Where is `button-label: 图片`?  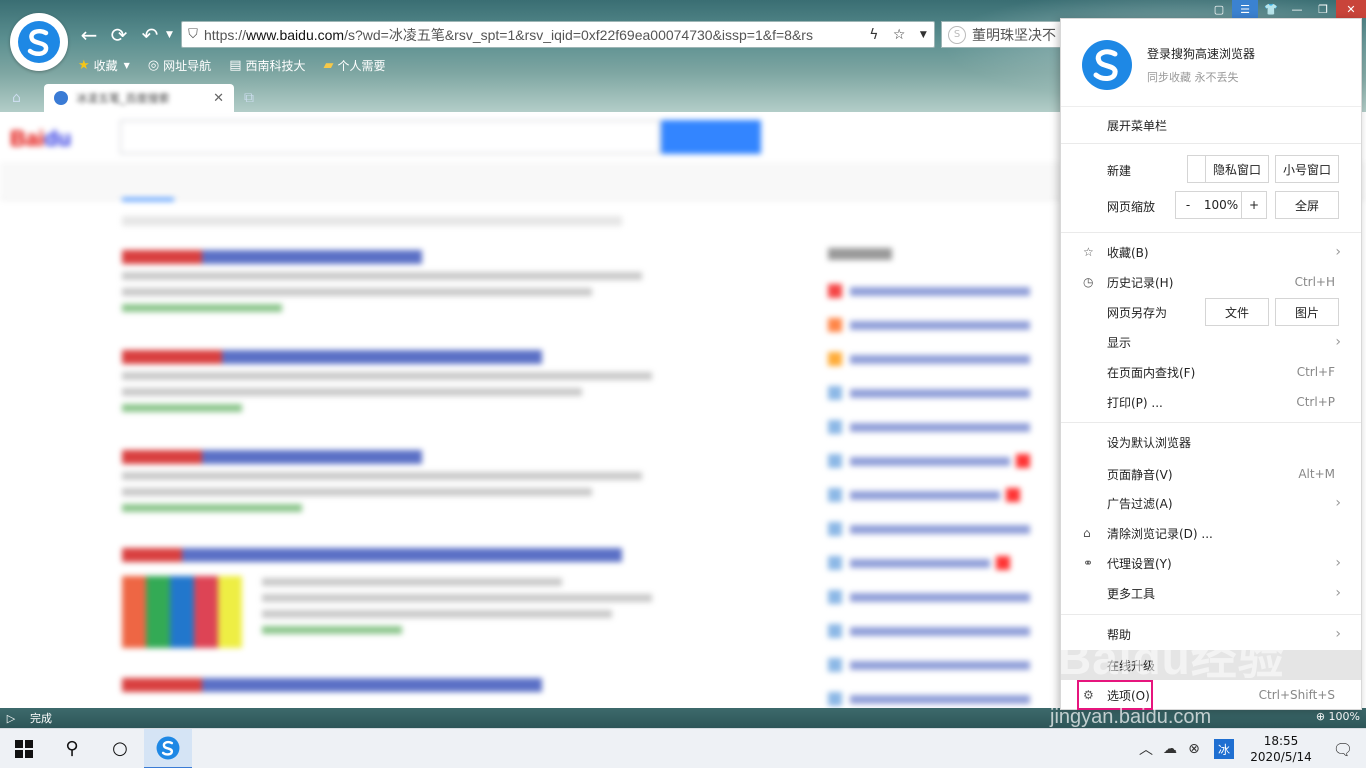
button-label: 图片 is located at coordinates (1306, 312).